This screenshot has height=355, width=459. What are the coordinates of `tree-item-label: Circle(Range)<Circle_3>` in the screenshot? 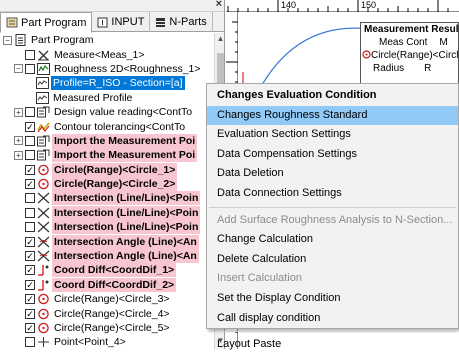 It's located at (112, 299).